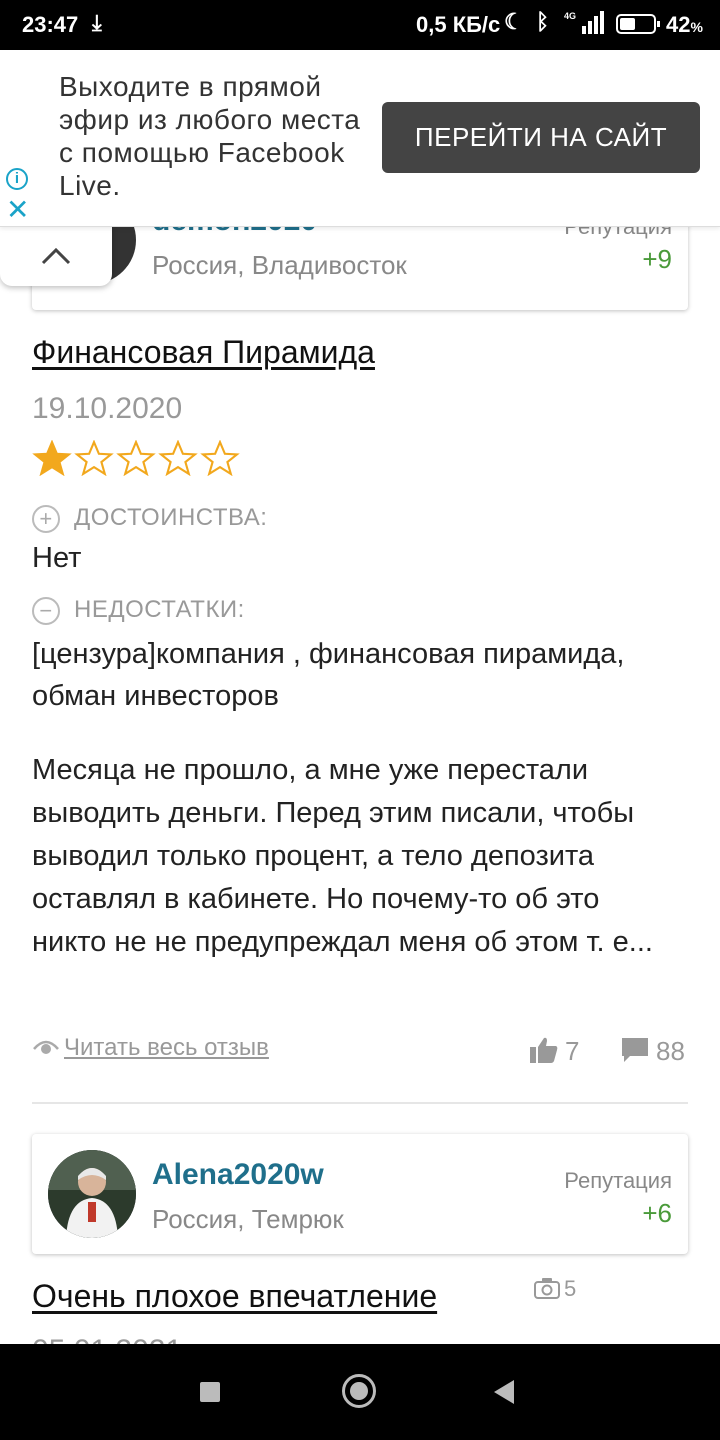 The height and width of the screenshot is (1440, 720). Describe the element at coordinates (360, 25) in the screenshot. I see `status-bar: 23:47 ⤓ 0,5 КБ/с ☾ ᛒ 4G 42%` at that location.